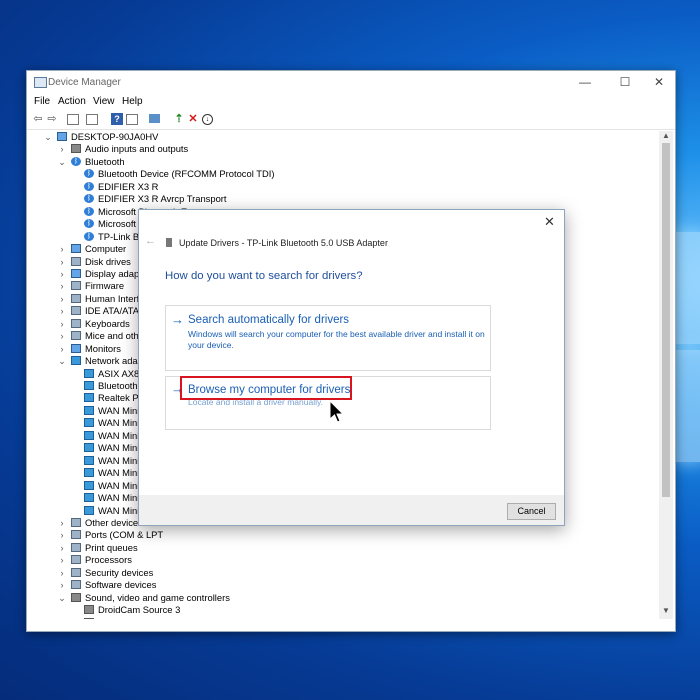 Image resolution: width=700 pixels, height=700 pixels. What do you see at coordinates (337, 149) in the screenshot?
I see `tree-item: › Audio inputs and outputs` at bounding box center [337, 149].